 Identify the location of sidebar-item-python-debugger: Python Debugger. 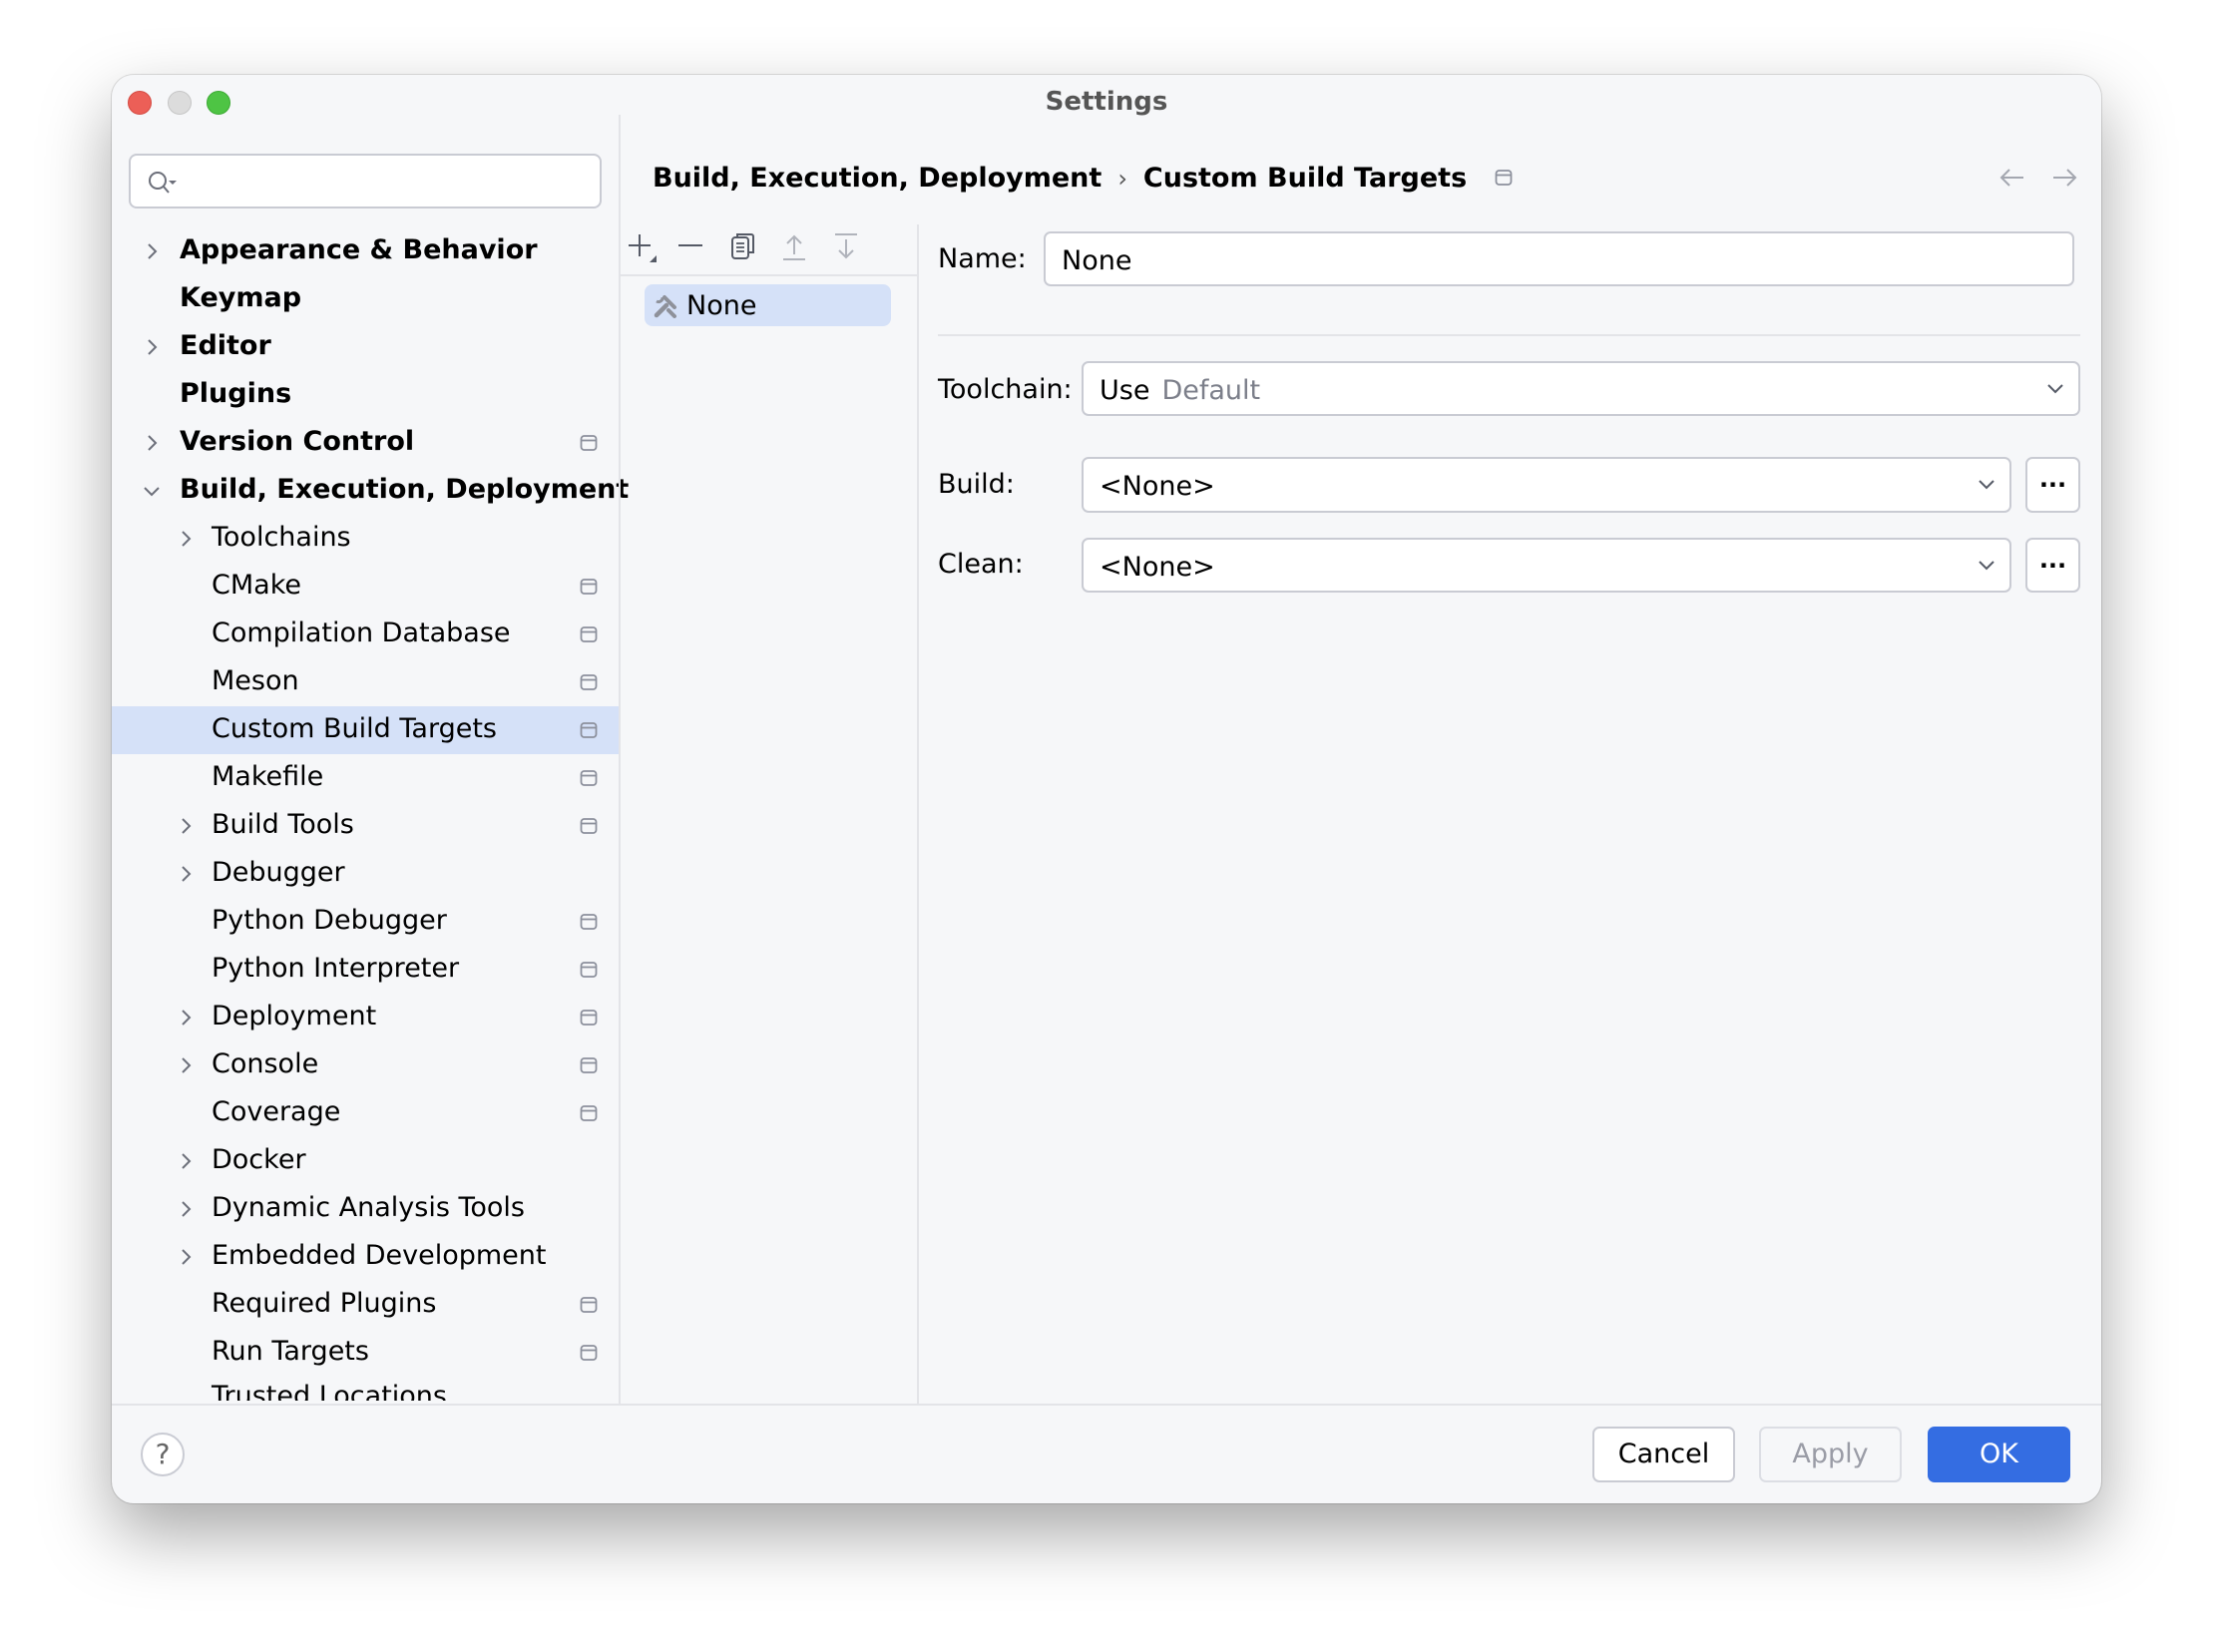
(365, 922).